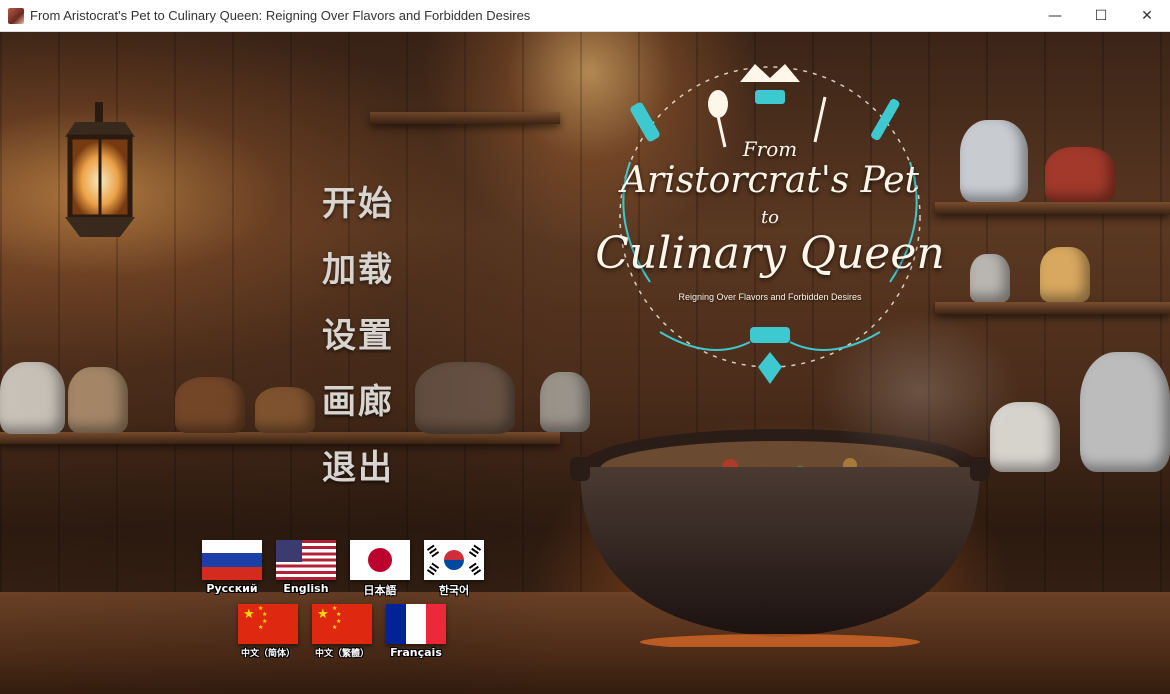 This screenshot has height=694, width=1170. Describe the element at coordinates (770, 217) in the screenshot. I see `logo-to: to` at that location.